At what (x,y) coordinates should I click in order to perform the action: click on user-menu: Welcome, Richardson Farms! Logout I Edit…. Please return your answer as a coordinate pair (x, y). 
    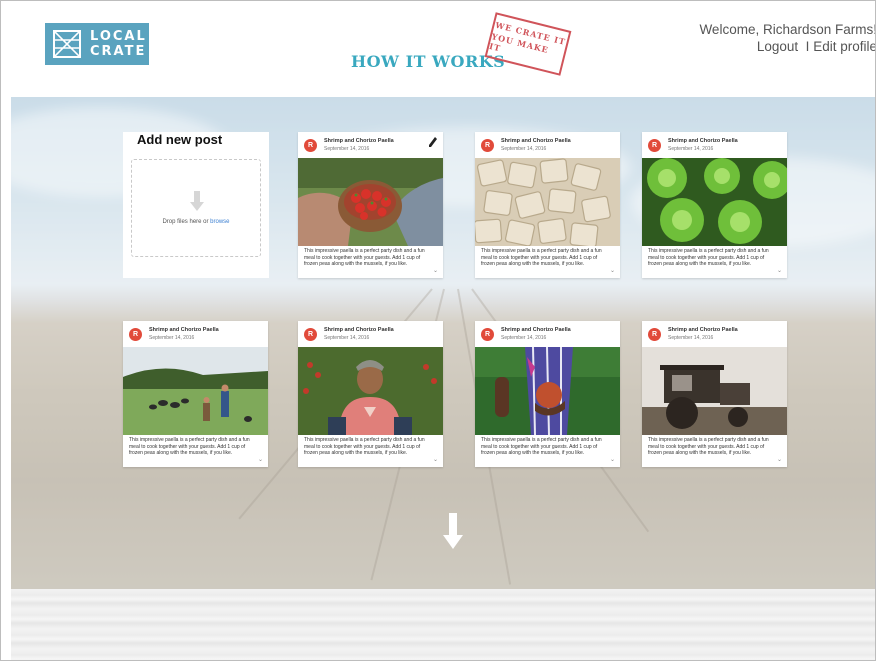
    Looking at the image, I should click on (787, 38).